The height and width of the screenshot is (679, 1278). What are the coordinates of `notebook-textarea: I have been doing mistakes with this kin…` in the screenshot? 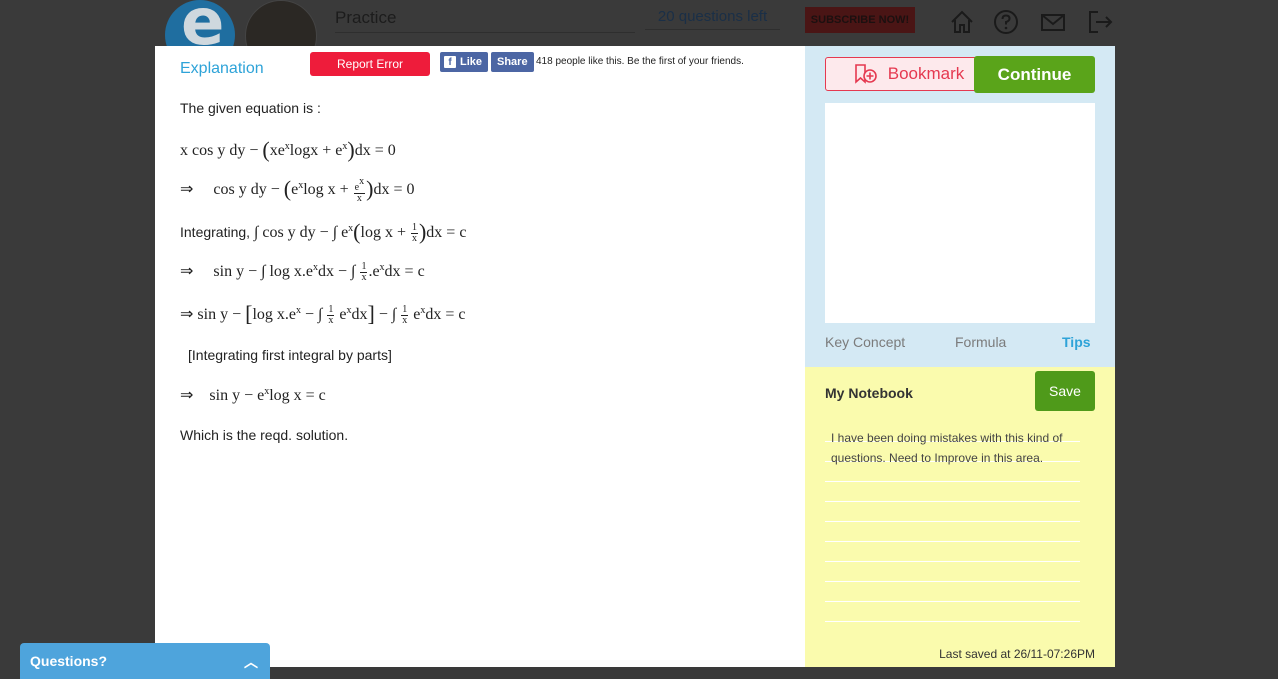 It's located at (956, 448).